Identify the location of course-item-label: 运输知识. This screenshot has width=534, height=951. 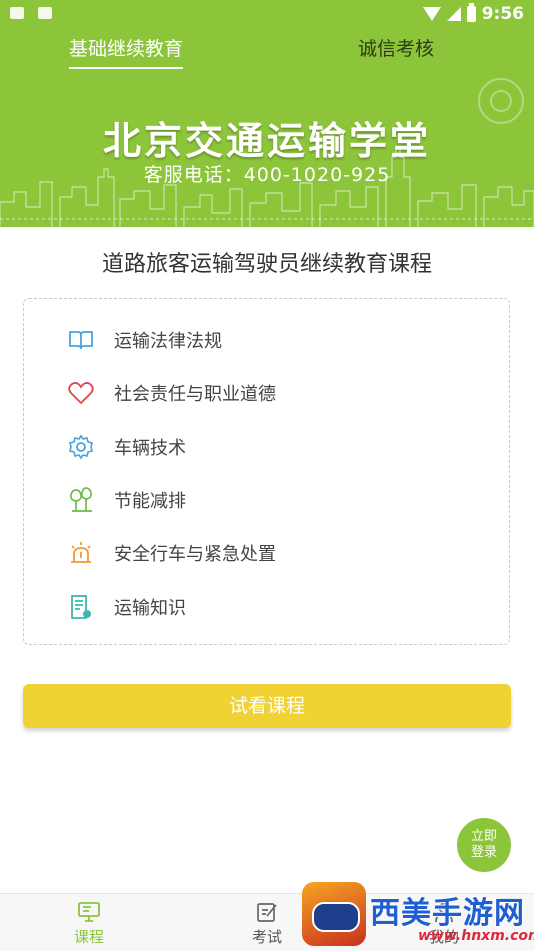
(150, 608).